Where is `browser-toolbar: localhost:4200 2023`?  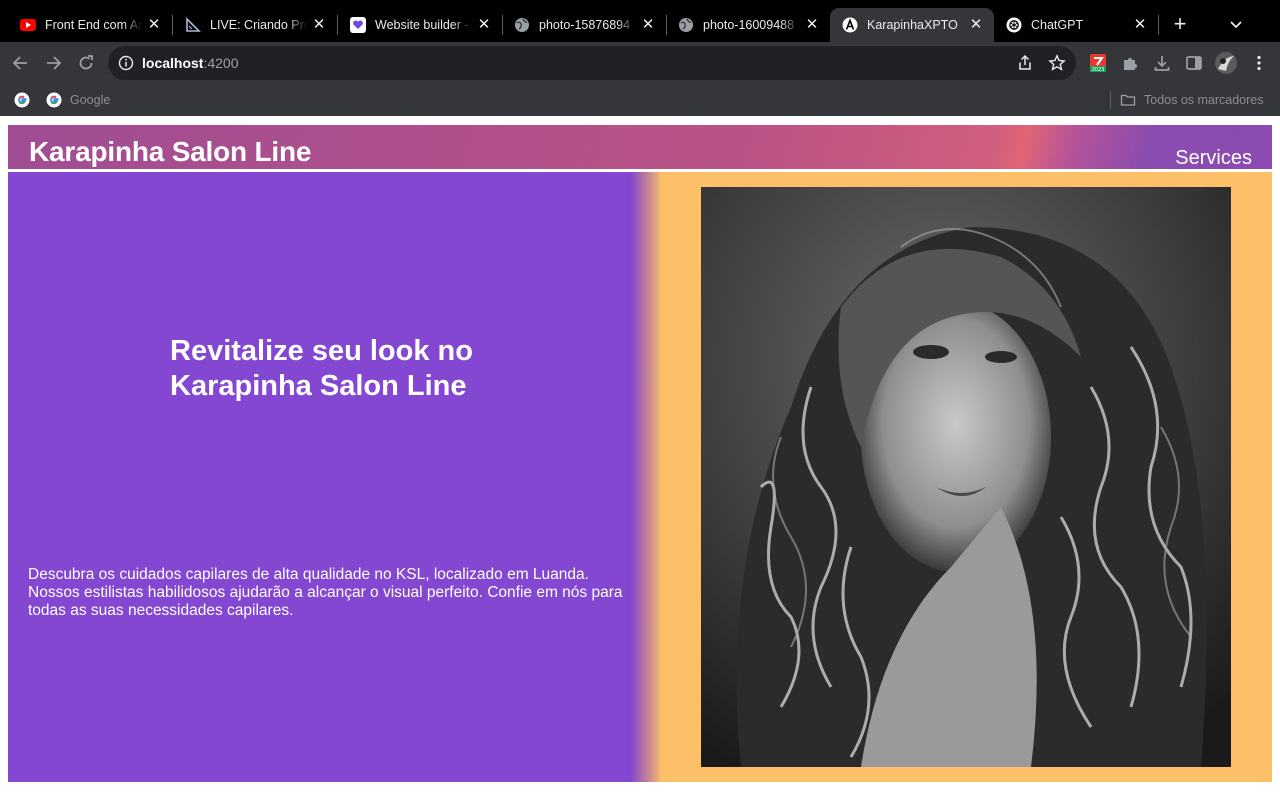 browser-toolbar: localhost:4200 2023 is located at coordinates (640, 63).